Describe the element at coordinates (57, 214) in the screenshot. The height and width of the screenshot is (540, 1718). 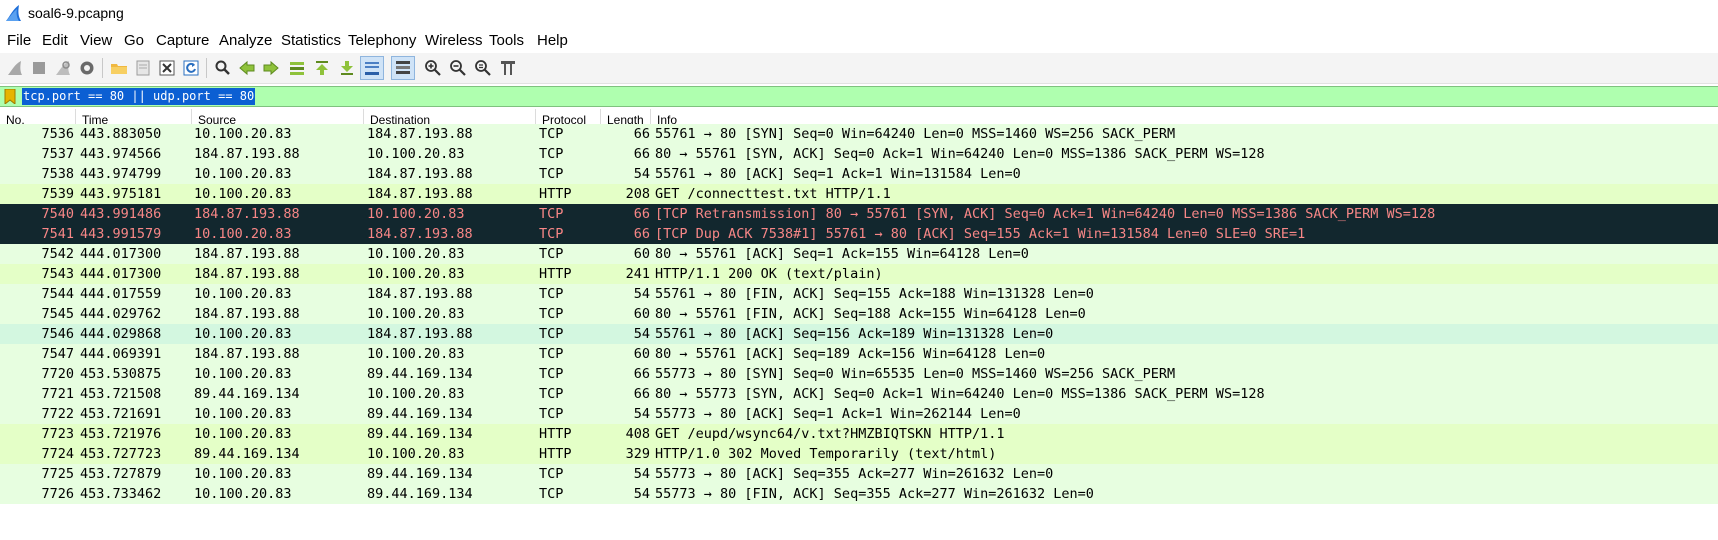
I see `packet-no: 7540` at that location.